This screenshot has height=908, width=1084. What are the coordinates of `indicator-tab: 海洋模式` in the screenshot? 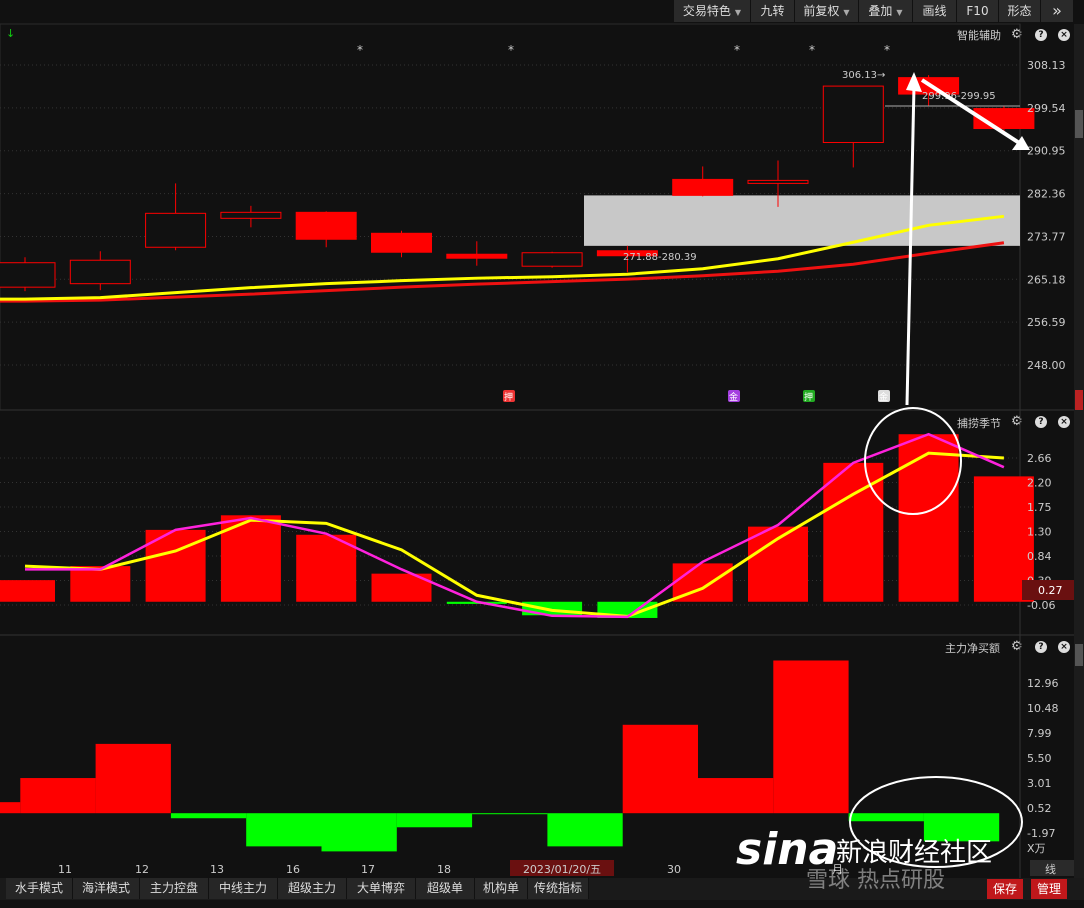 It's located at (106, 888).